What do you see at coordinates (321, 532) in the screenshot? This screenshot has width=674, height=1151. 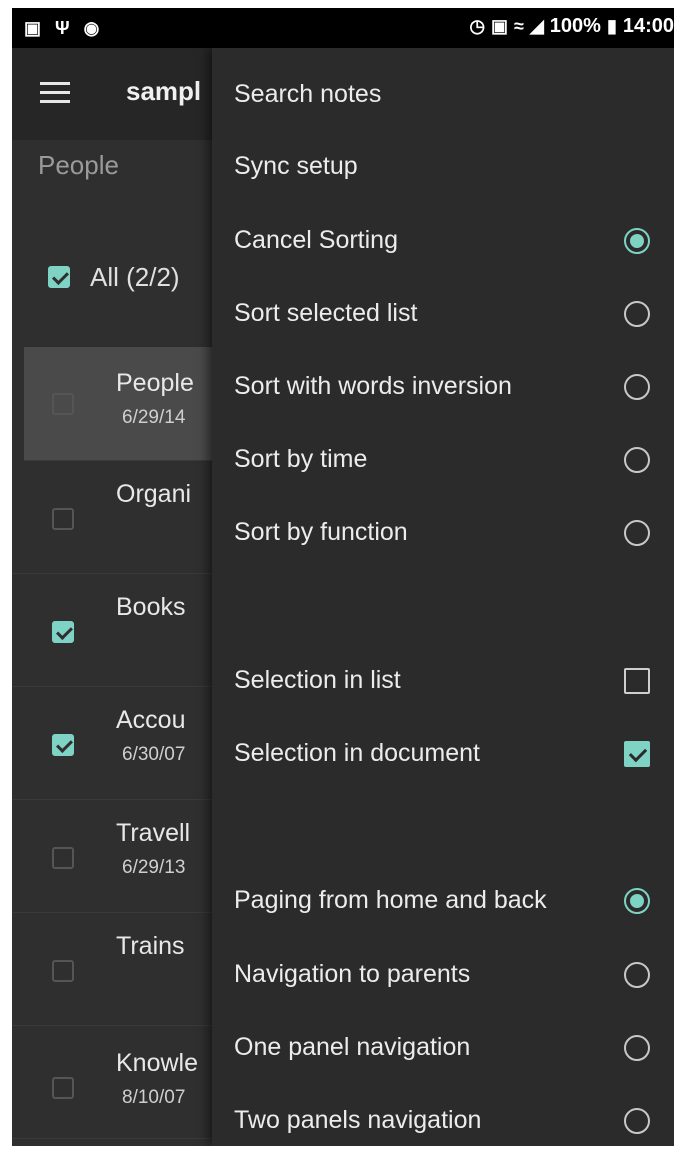 I see `menu-item-sort-by-function: Sort by function` at bounding box center [321, 532].